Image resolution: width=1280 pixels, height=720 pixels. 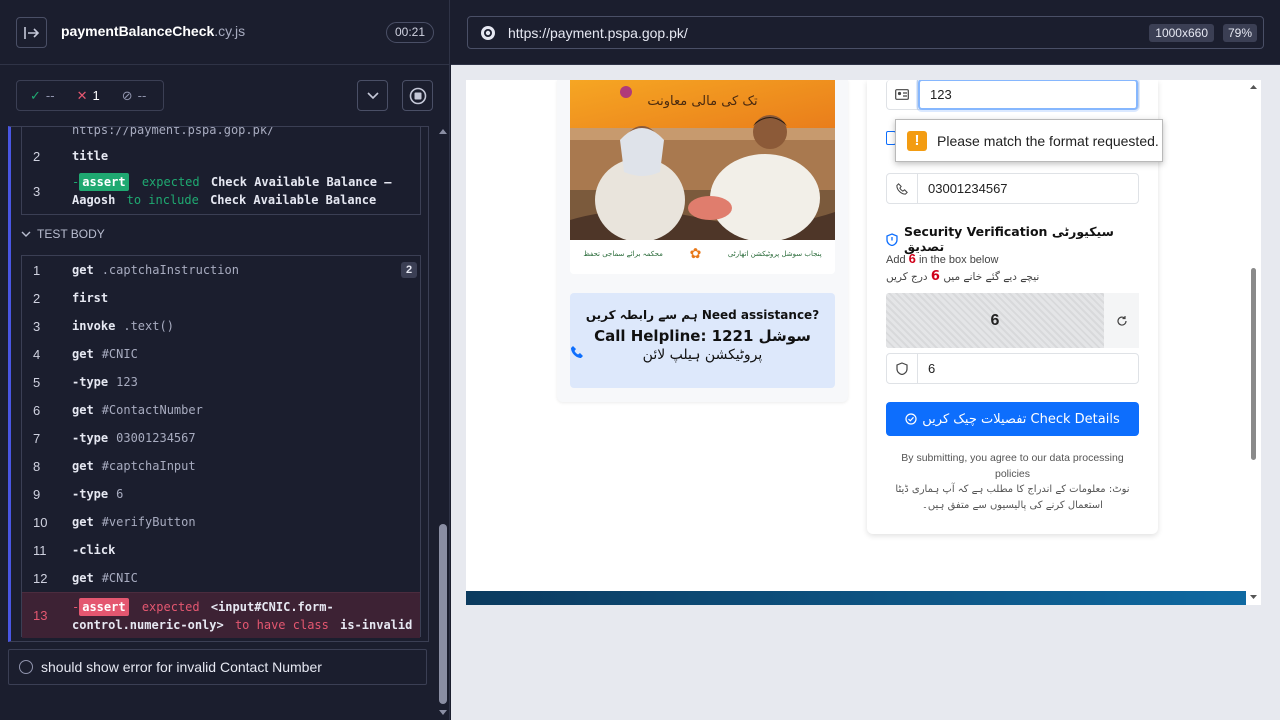 I want to click on captcha-input: 6, so click(x=926, y=368).